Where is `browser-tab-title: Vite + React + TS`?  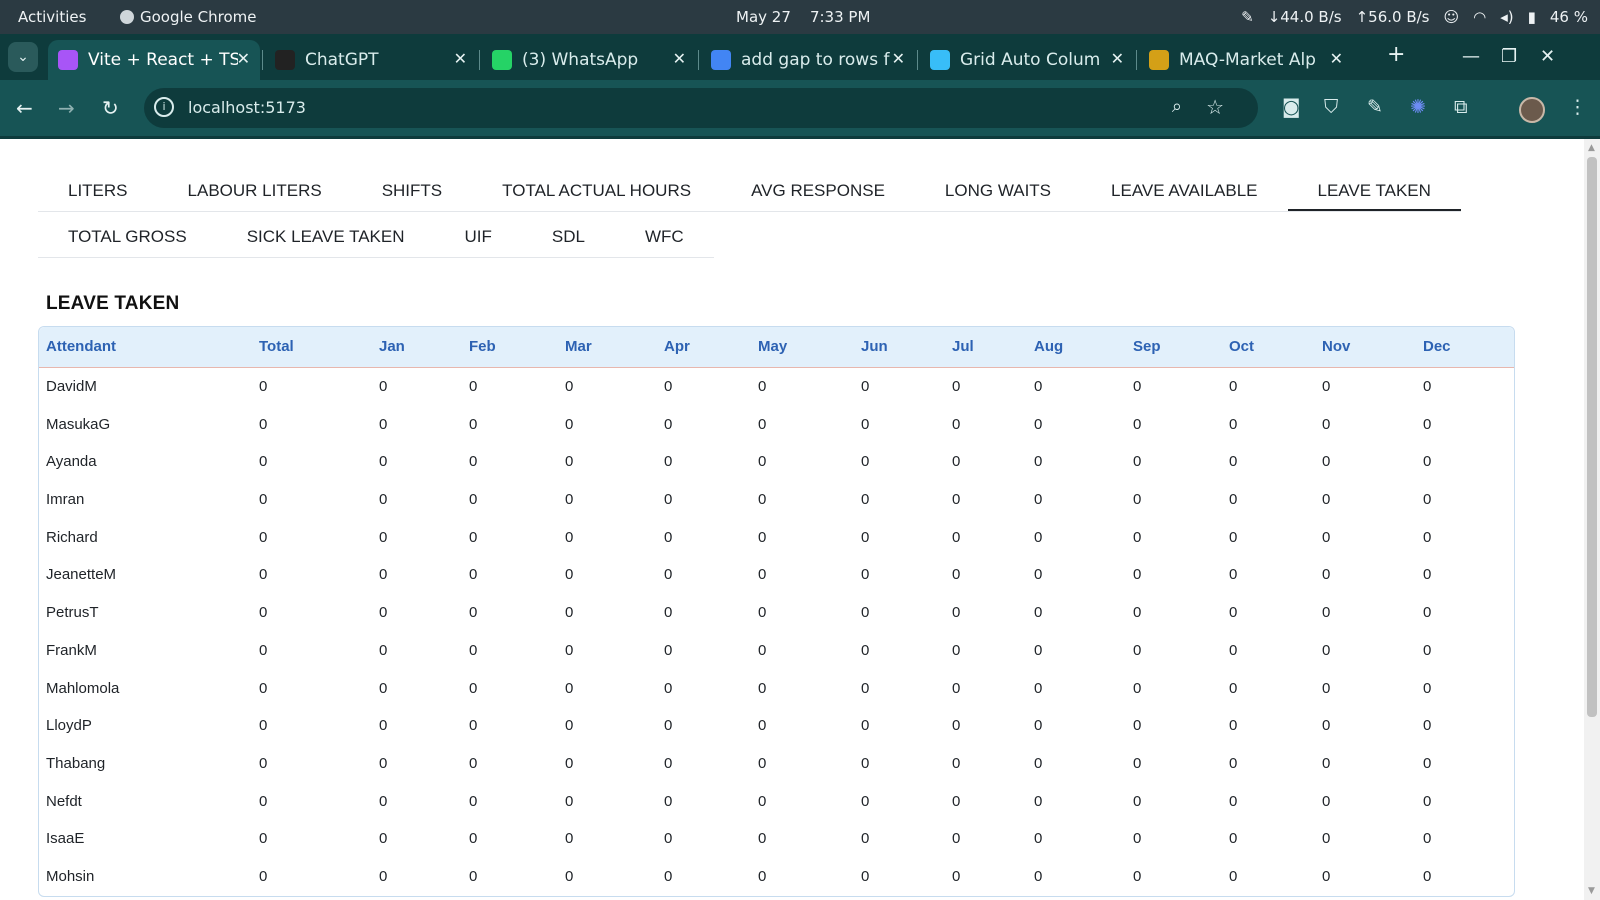 browser-tab-title: Vite + React + TS is located at coordinates (163, 60).